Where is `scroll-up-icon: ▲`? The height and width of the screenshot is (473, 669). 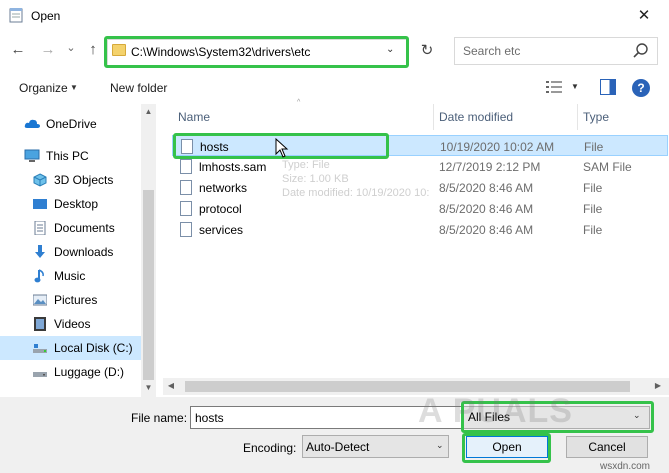
scroll-up-icon: ▲ is located at coordinates (148, 111).